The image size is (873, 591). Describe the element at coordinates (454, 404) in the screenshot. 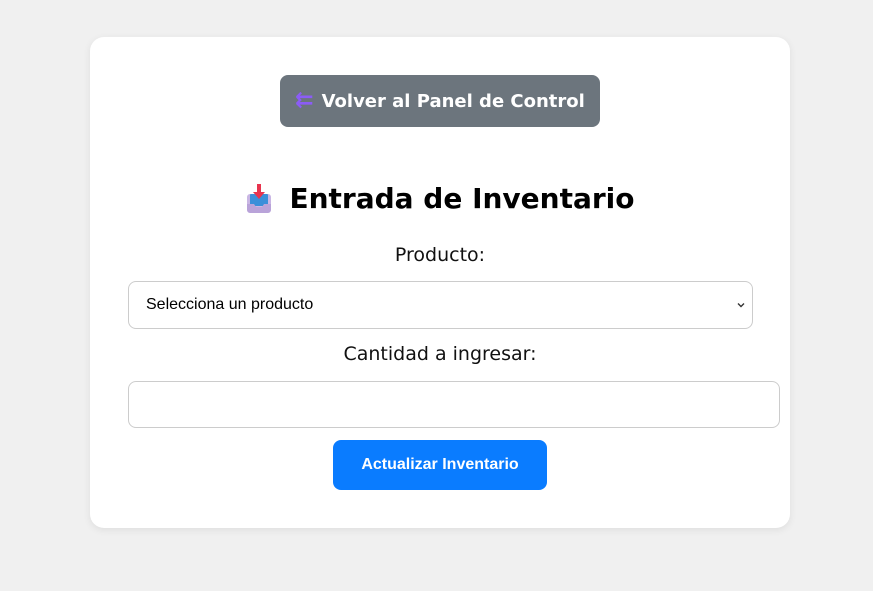

I see `quantity-input` at that location.